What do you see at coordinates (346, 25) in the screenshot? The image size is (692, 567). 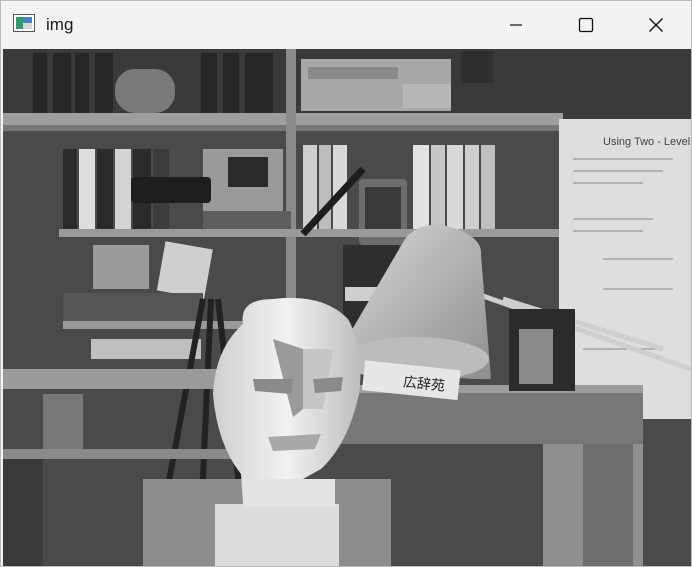 I see `title-bar: img` at bounding box center [346, 25].